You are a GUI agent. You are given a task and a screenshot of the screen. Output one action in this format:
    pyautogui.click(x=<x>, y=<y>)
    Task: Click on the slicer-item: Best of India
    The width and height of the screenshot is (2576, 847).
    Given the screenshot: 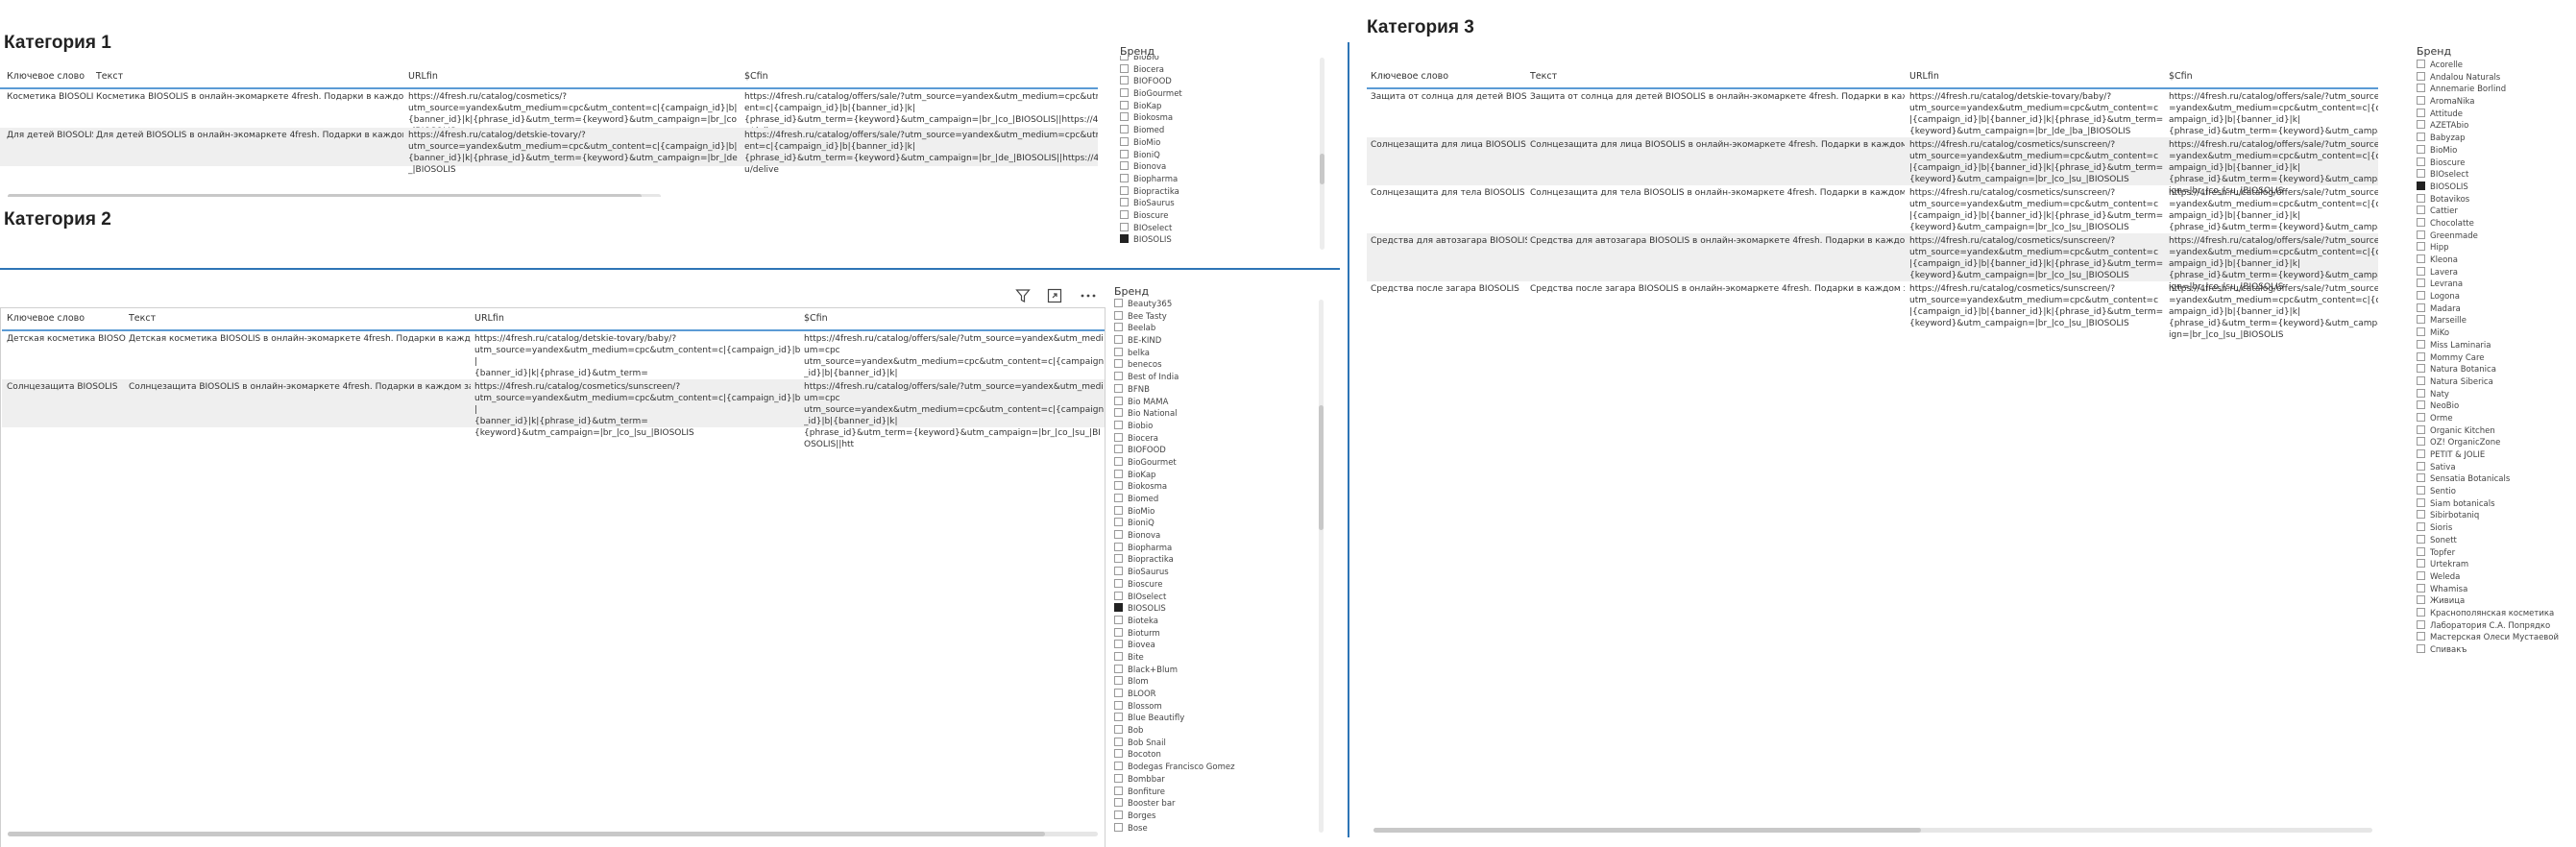 What is the action you would take?
    pyautogui.click(x=1219, y=378)
    